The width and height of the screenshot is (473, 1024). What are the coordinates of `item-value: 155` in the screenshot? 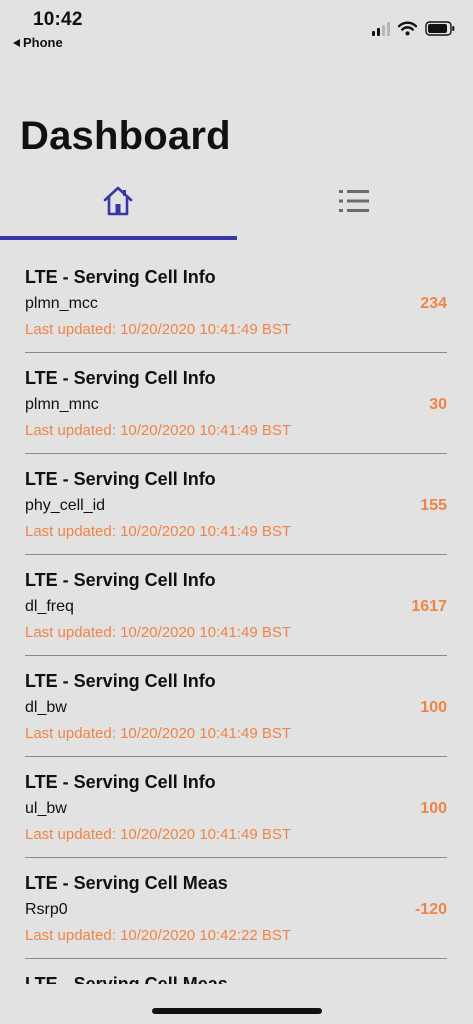 It's located at (433, 505).